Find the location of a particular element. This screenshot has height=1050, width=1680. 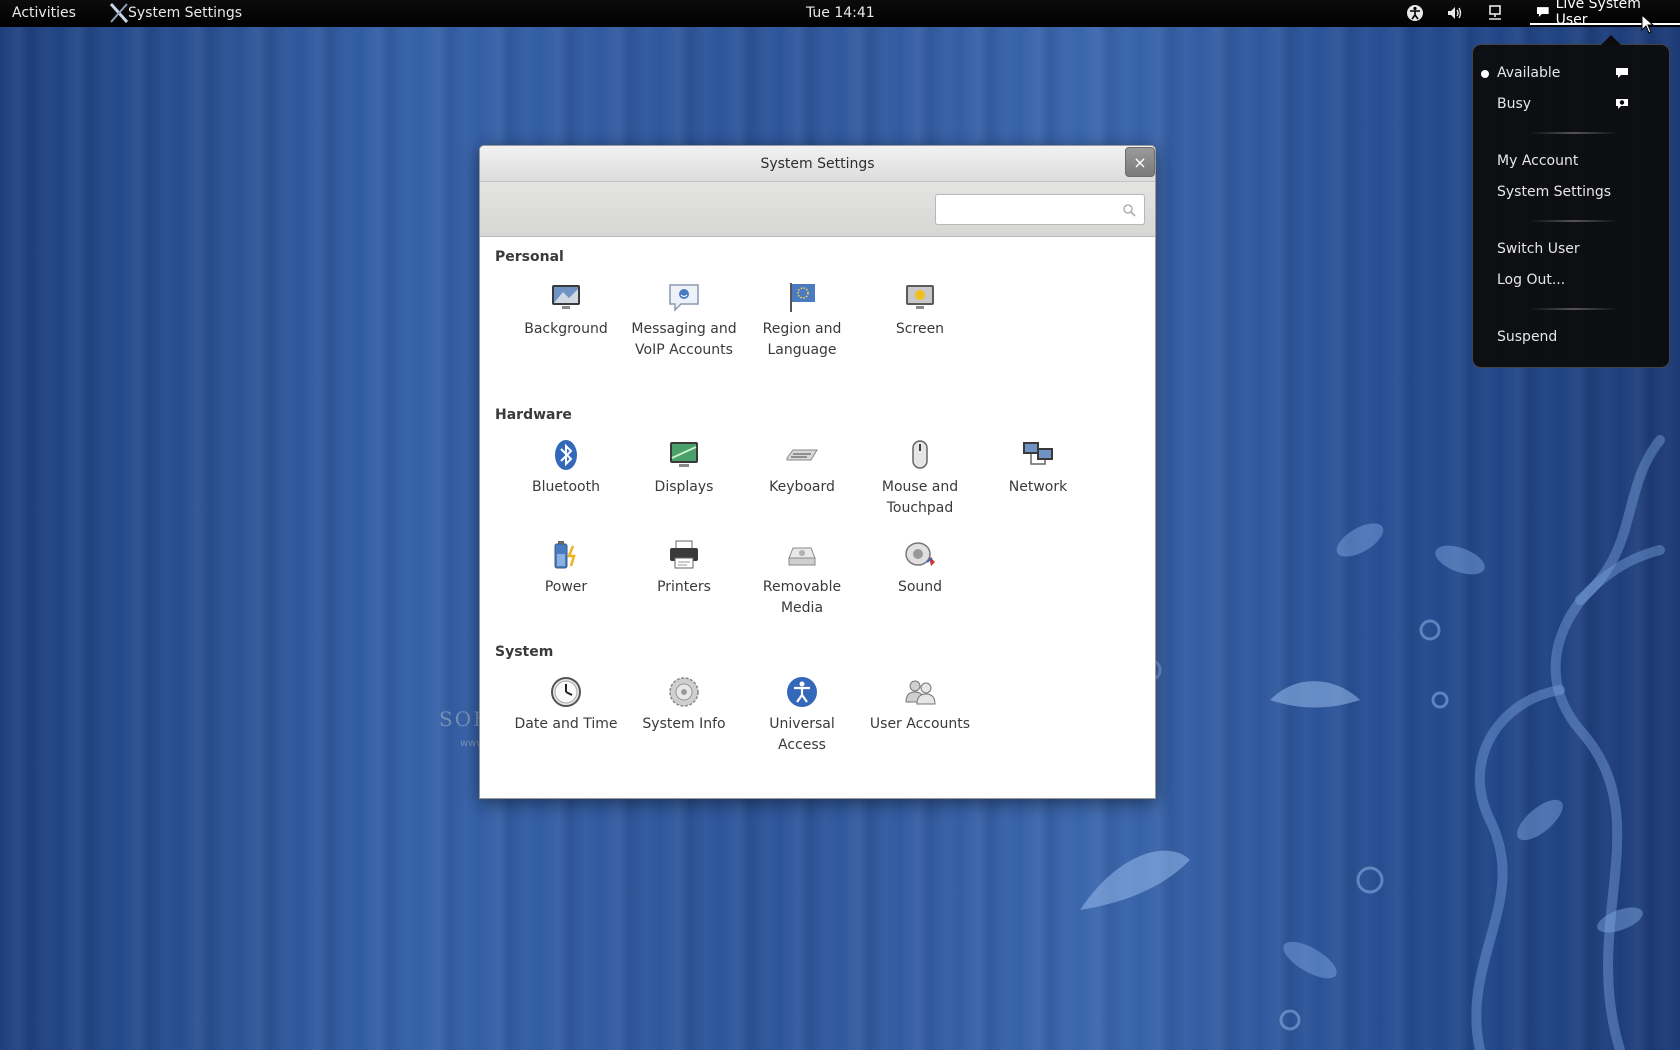

messaging-icon is located at coordinates (684, 298).